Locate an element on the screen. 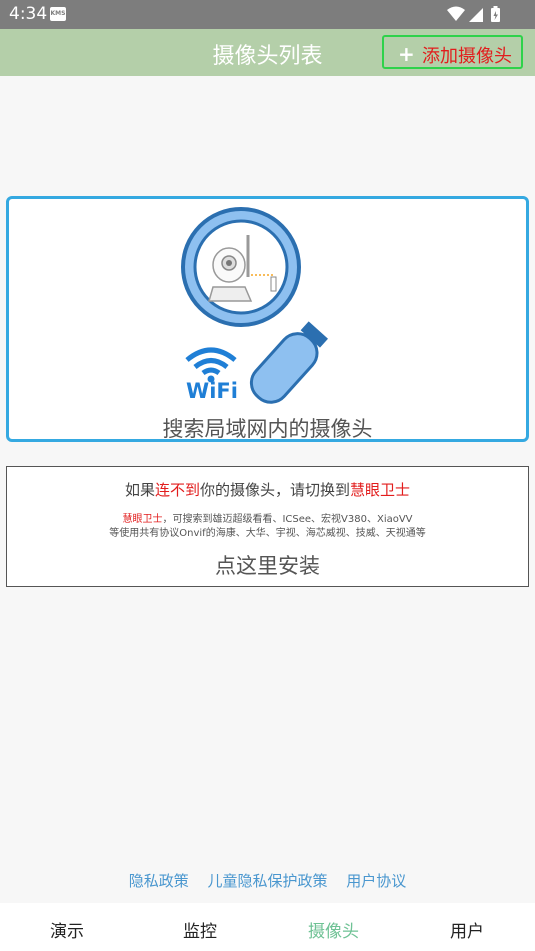  search-caption: 搜索局域网内的摄像头 is located at coordinates (267, 429).